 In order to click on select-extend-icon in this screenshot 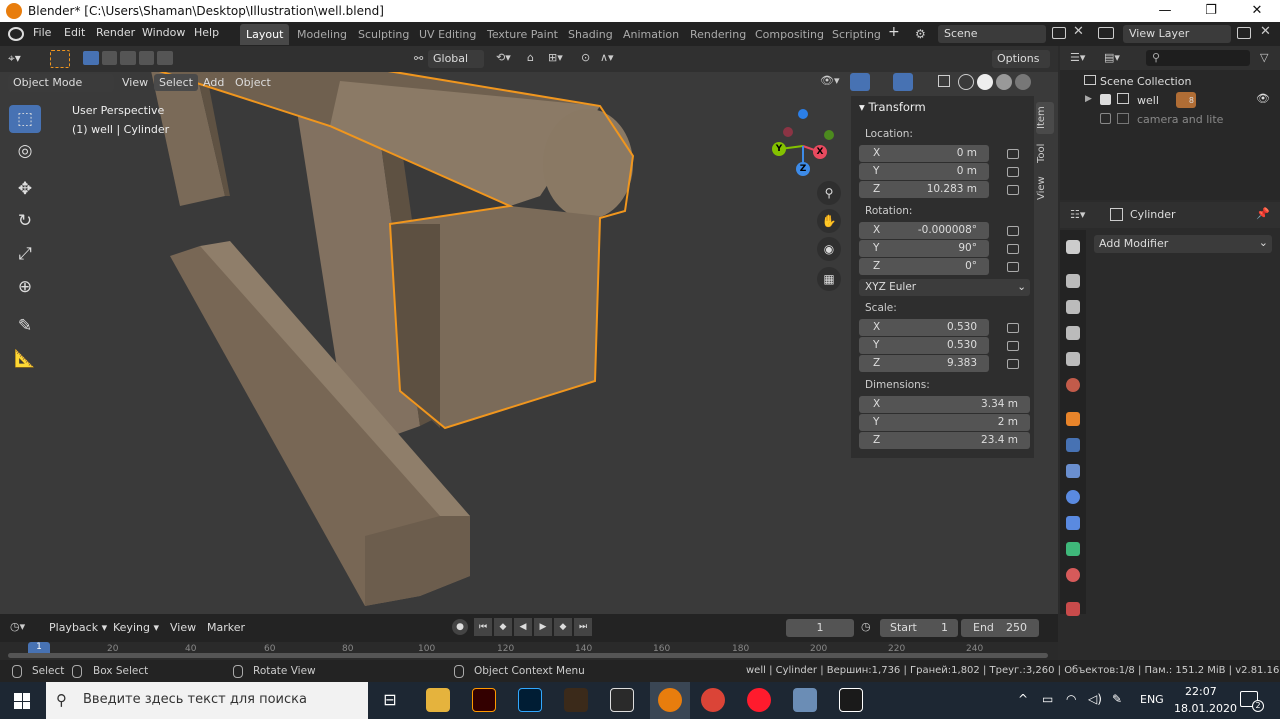, I will do `click(109, 58)`.